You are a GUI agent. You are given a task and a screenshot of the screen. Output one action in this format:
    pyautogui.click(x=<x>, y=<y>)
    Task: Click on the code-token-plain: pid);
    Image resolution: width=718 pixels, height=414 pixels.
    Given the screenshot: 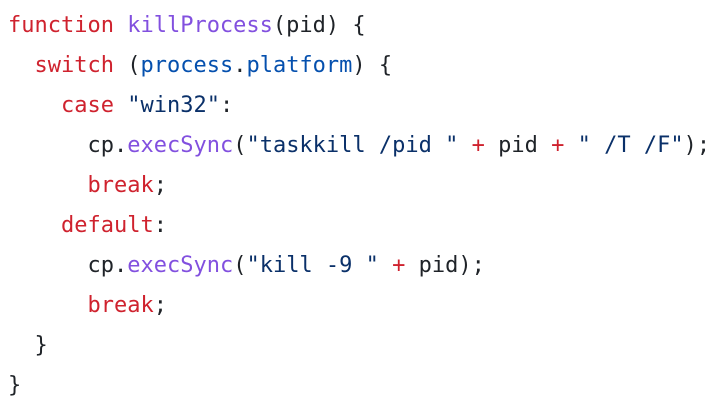 What is the action you would take?
    pyautogui.click(x=445, y=265)
    